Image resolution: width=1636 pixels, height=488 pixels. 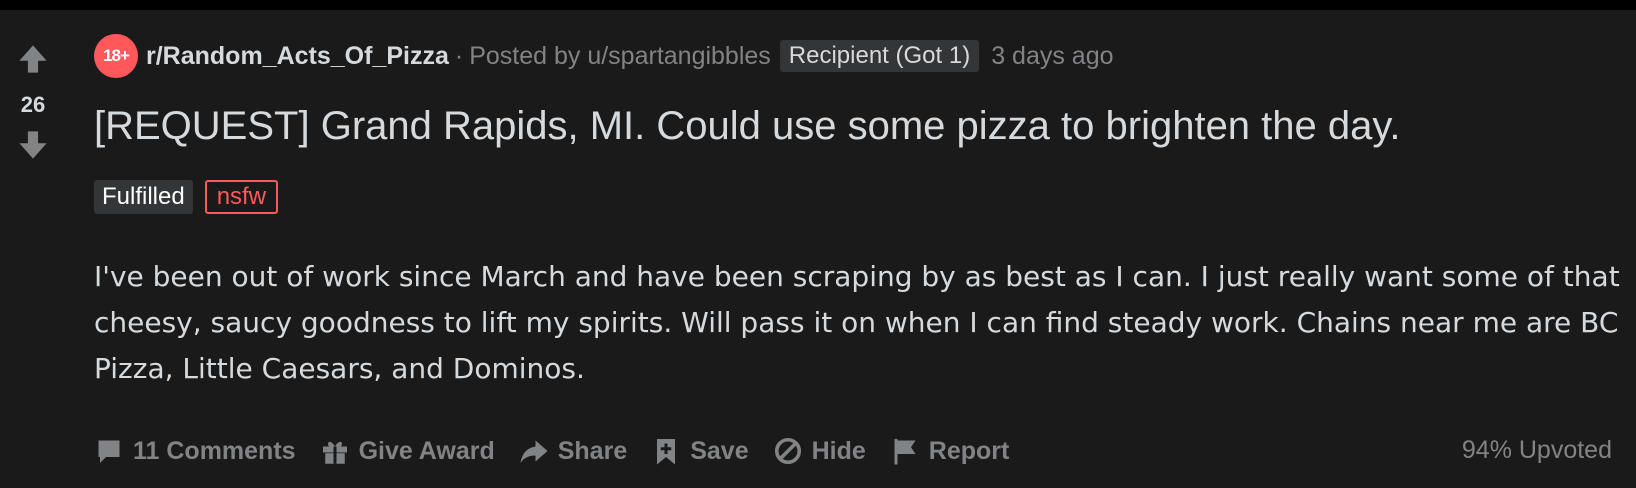 I want to click on hide-label: Hide, so click(x=838, y=450).